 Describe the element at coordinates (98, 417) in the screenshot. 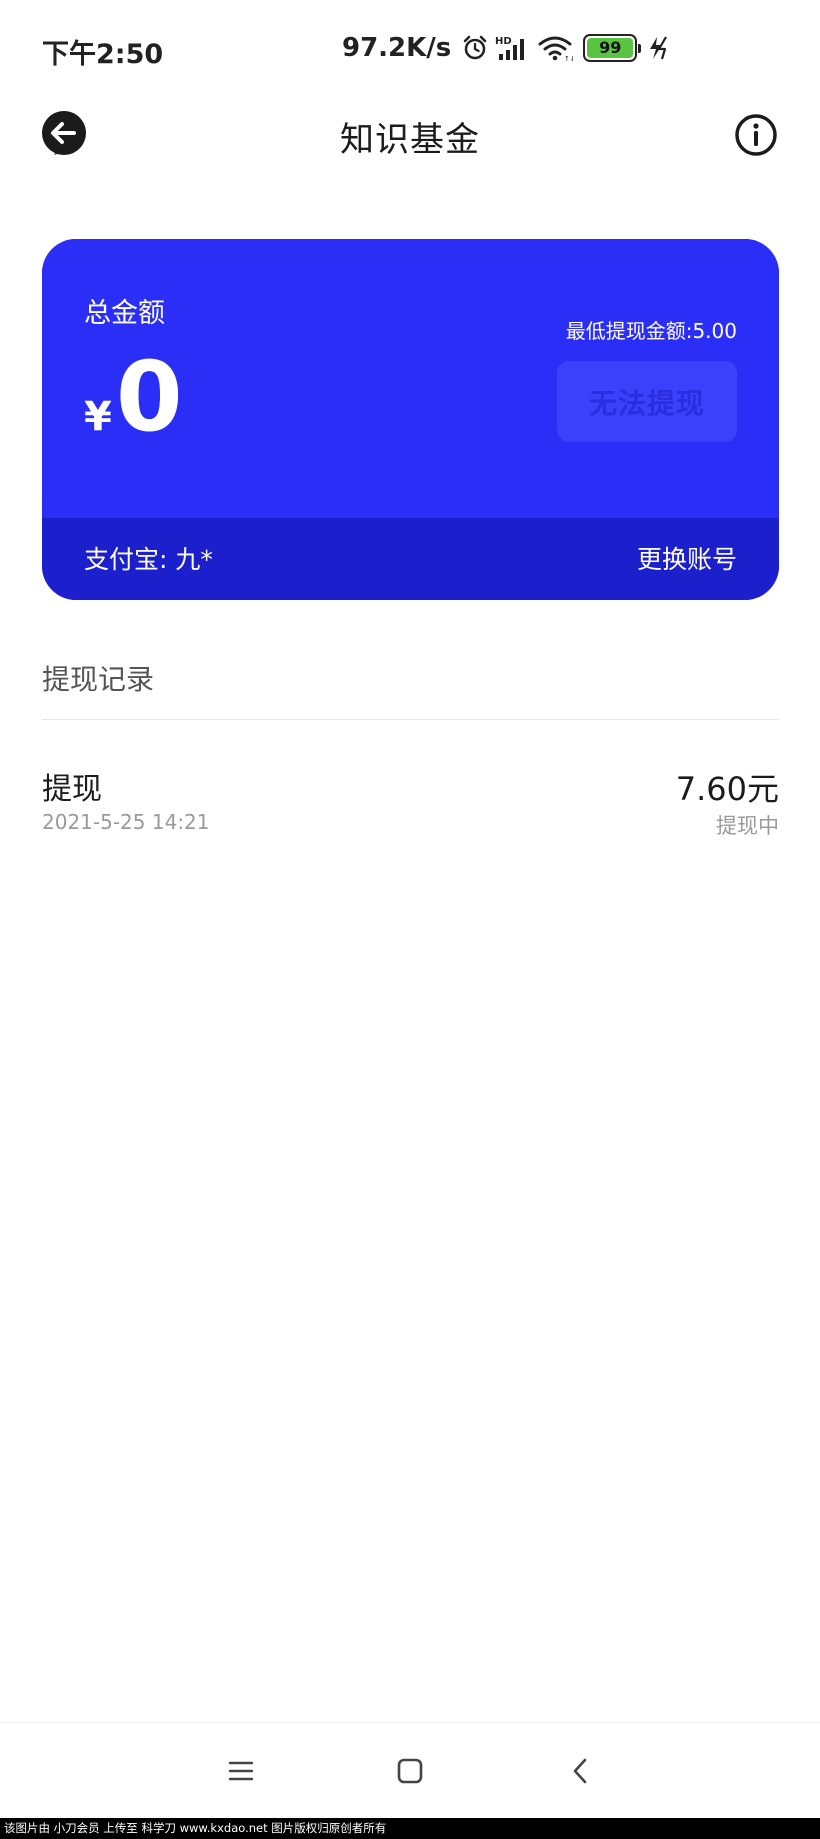

I see `currency-symbol: ¥` at that location.